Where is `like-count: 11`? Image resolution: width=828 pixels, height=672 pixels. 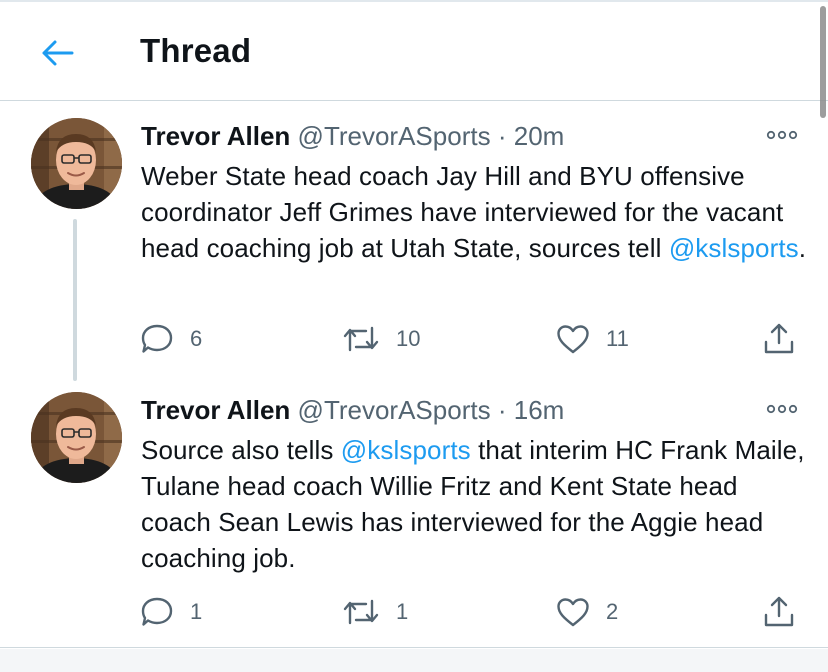
like-count: 11 is located at coordinates (617, 338).